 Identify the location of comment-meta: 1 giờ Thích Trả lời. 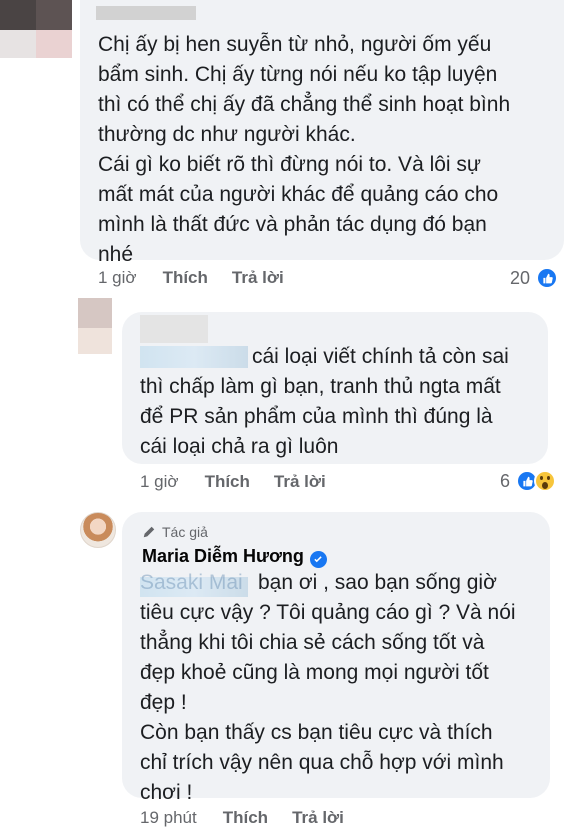
(191, 278).